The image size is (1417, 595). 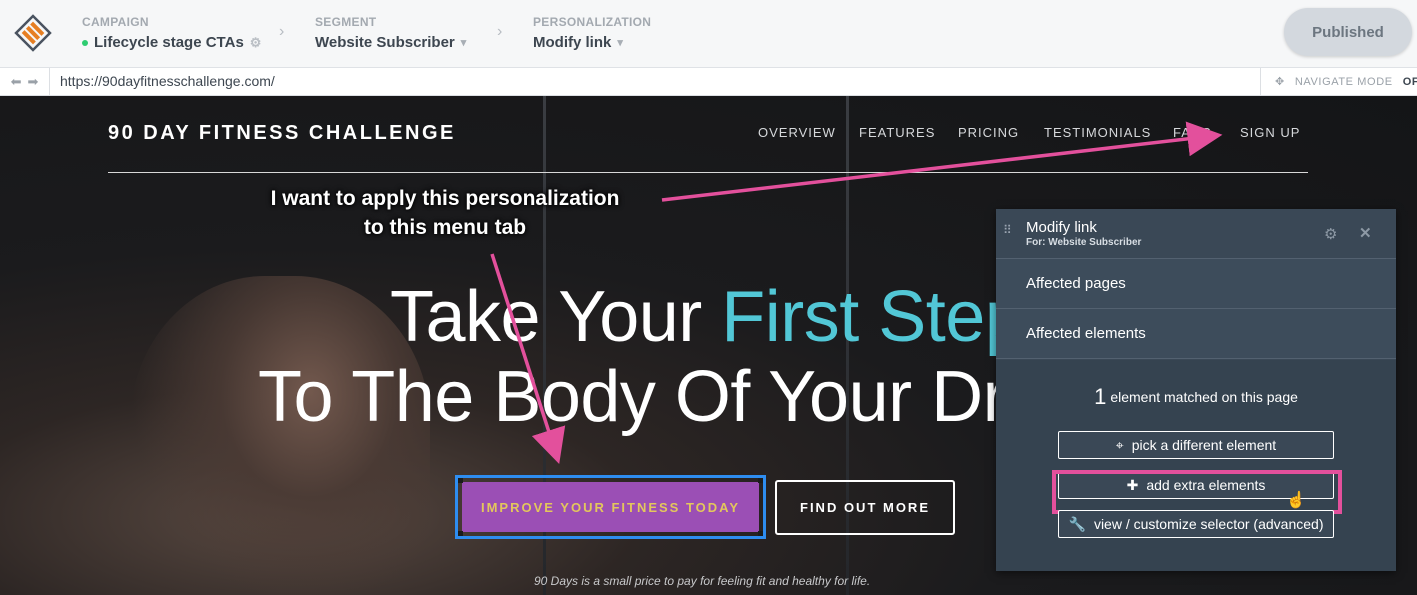 What do you see at coordinates (1119, 444) in the screenshot?
I see `crosshair-icon: ⌖` at bounding box center [1119, 444].